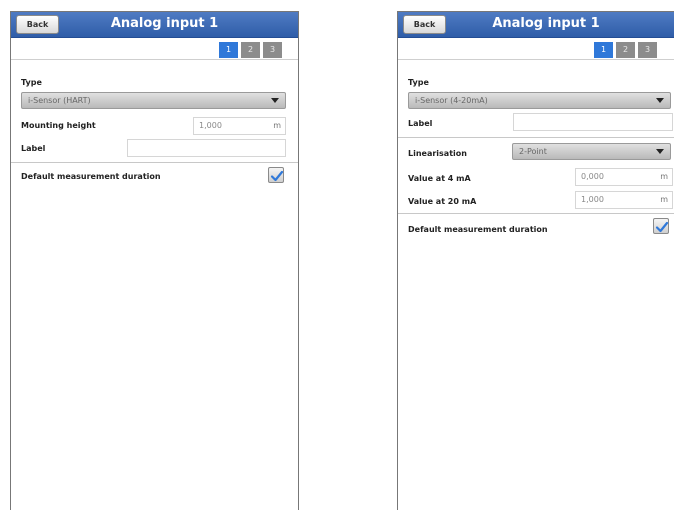  I want to click on value-20ma-field: 1,000 m, so click(624, 200).